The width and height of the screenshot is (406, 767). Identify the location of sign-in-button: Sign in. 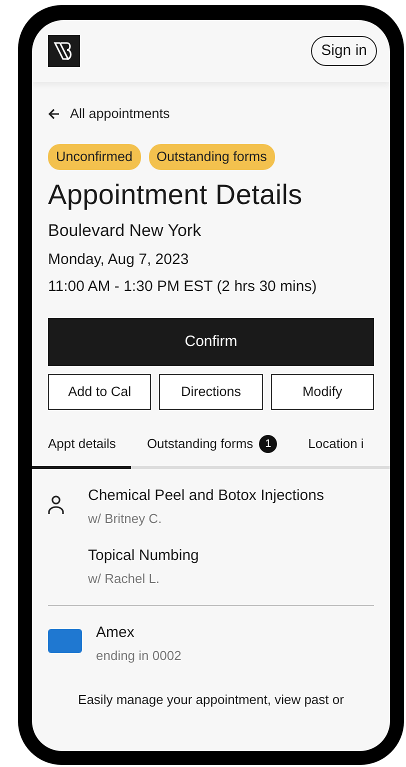
(344, 51).